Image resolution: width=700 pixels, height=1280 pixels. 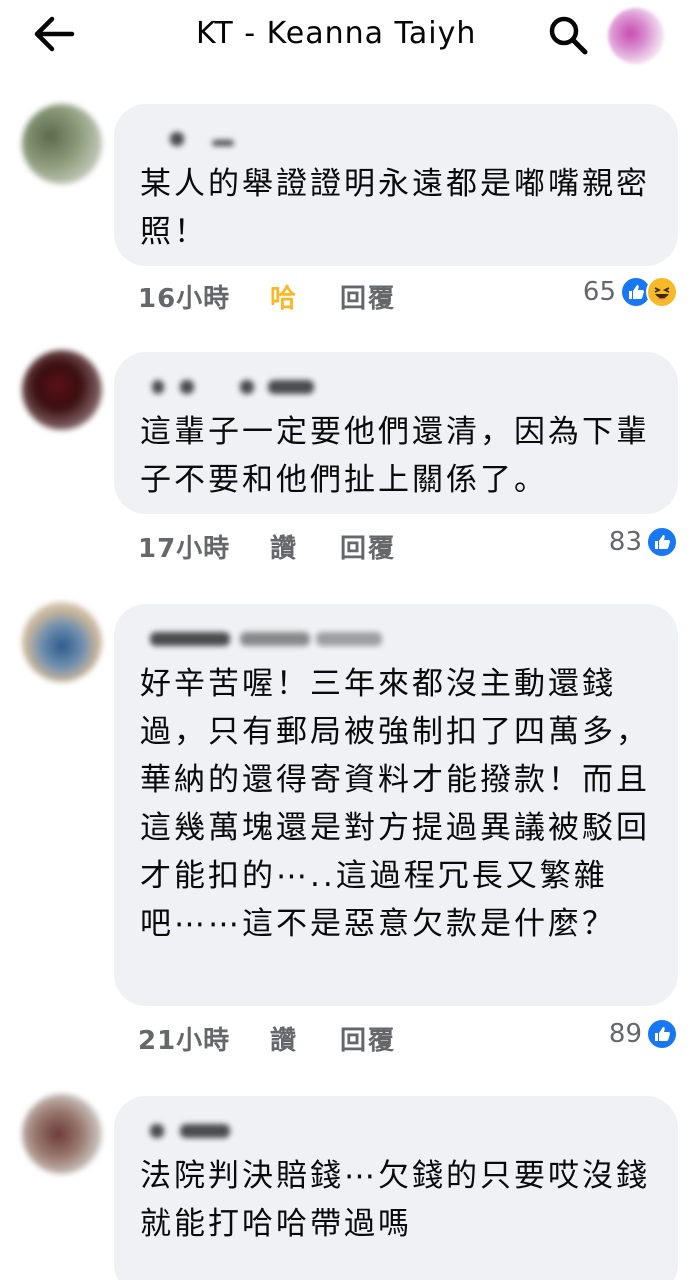 I want to click on reaction-summary: 65, so click(x=630, y=292).